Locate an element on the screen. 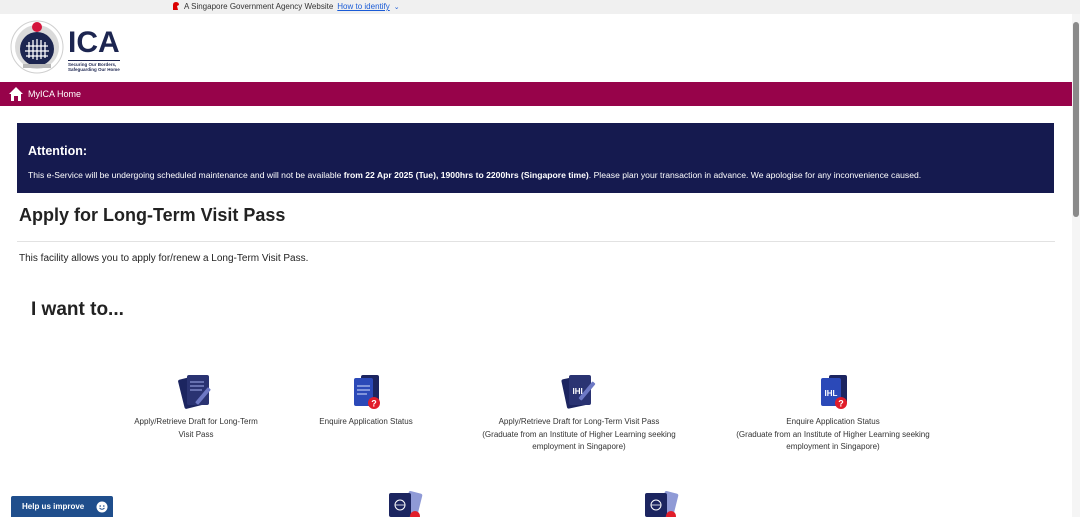  svg-text: IHL is located at coordinates (831, 393).